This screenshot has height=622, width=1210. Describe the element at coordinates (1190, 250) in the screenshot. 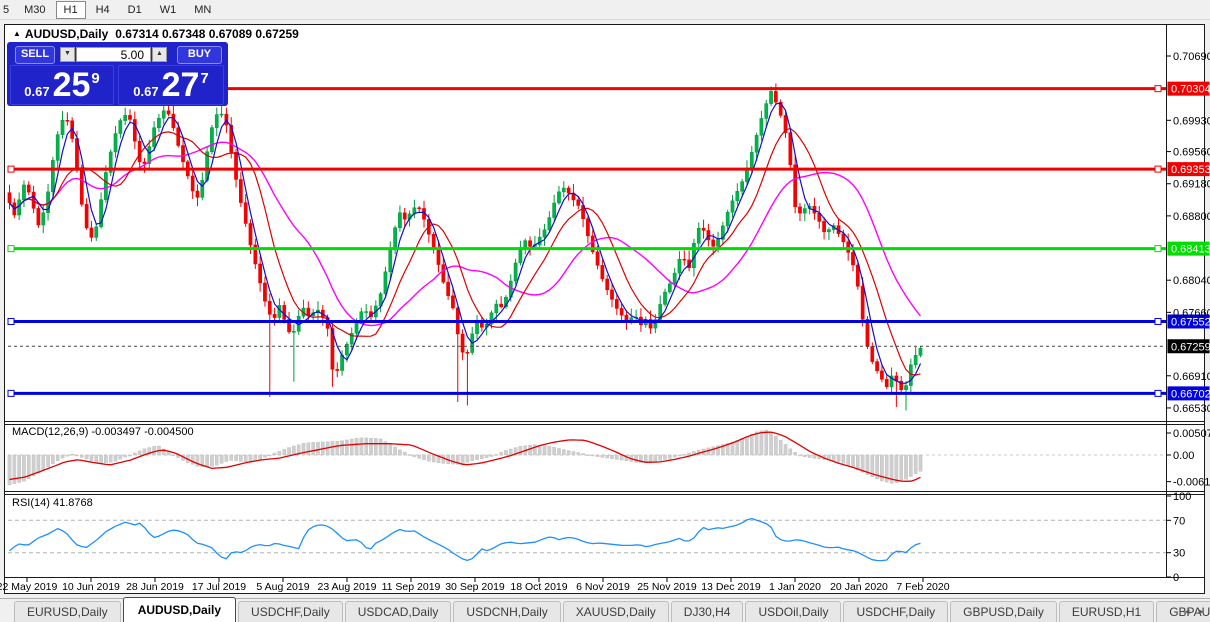

I see `svg-text: 0.68413` at that location.